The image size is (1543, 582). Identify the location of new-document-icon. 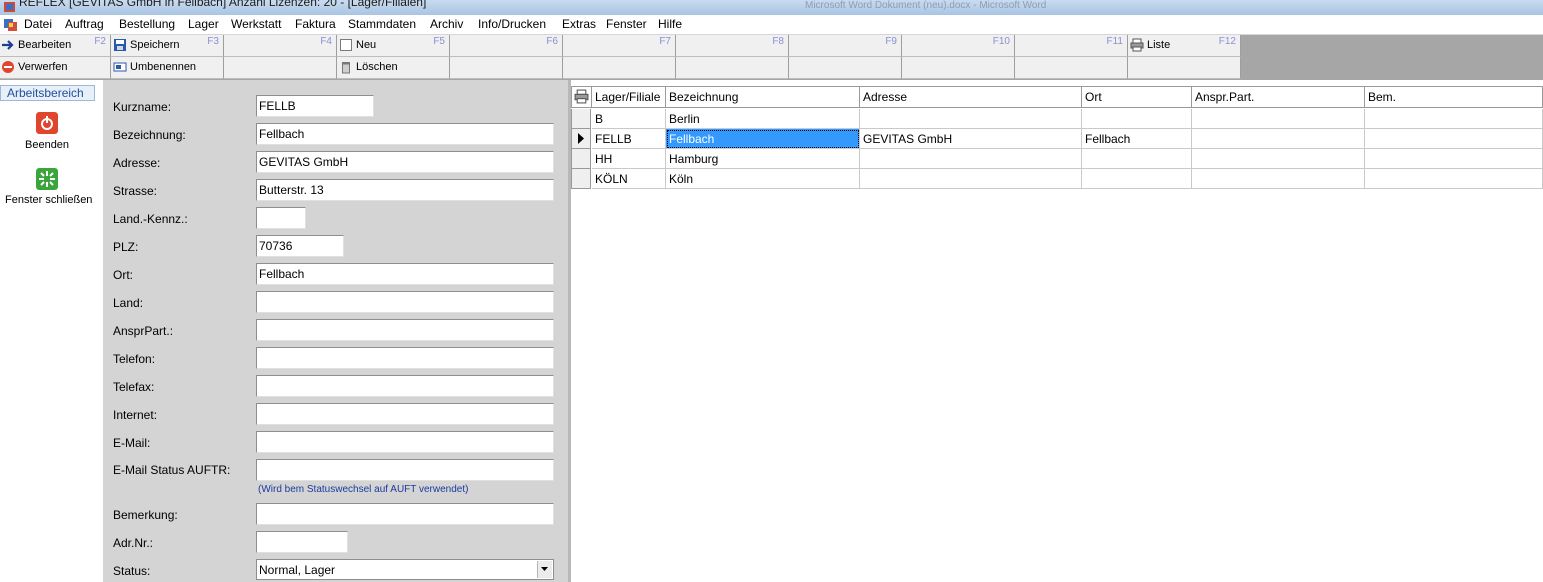
(346, 45).